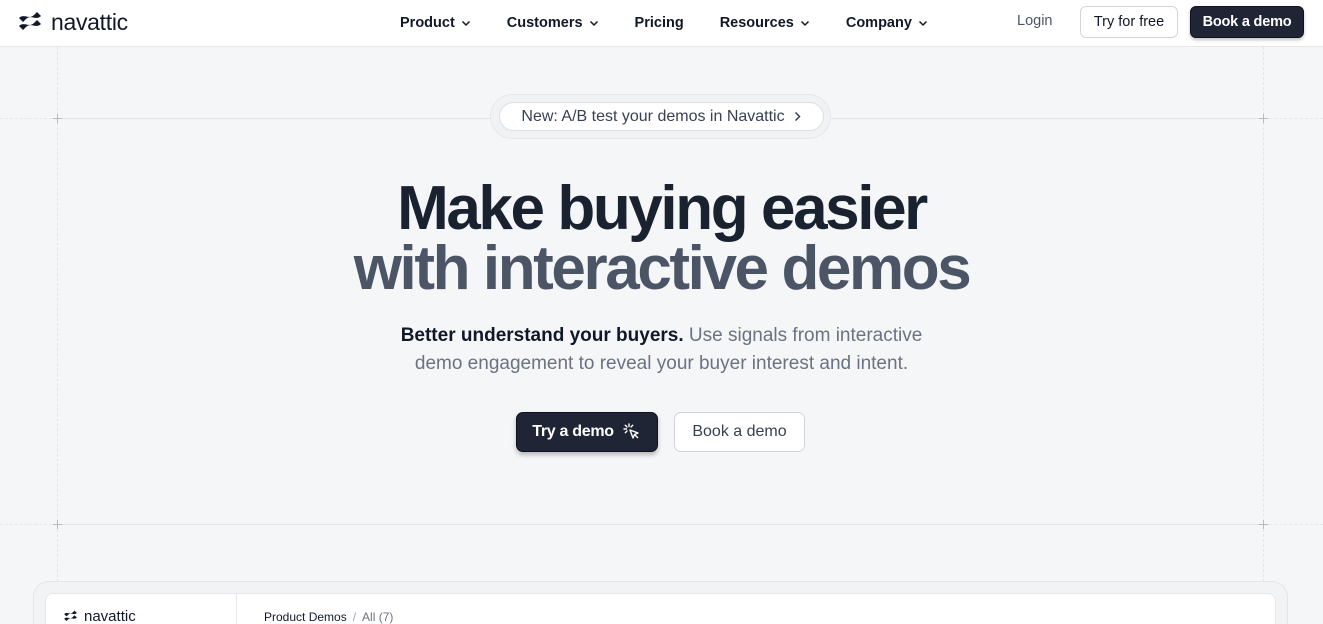 Image resolution: width=1323 pixels, height=624 pixels. I want to click on nav-item-company: Company, so click(887, 23).